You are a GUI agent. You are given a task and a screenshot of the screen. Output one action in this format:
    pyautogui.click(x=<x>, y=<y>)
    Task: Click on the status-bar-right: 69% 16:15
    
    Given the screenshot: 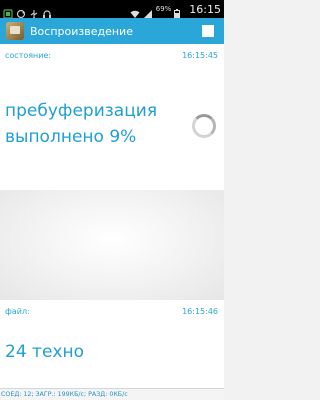 What is the action you would take?
    pyautogui.click(x=175, y=10)
    